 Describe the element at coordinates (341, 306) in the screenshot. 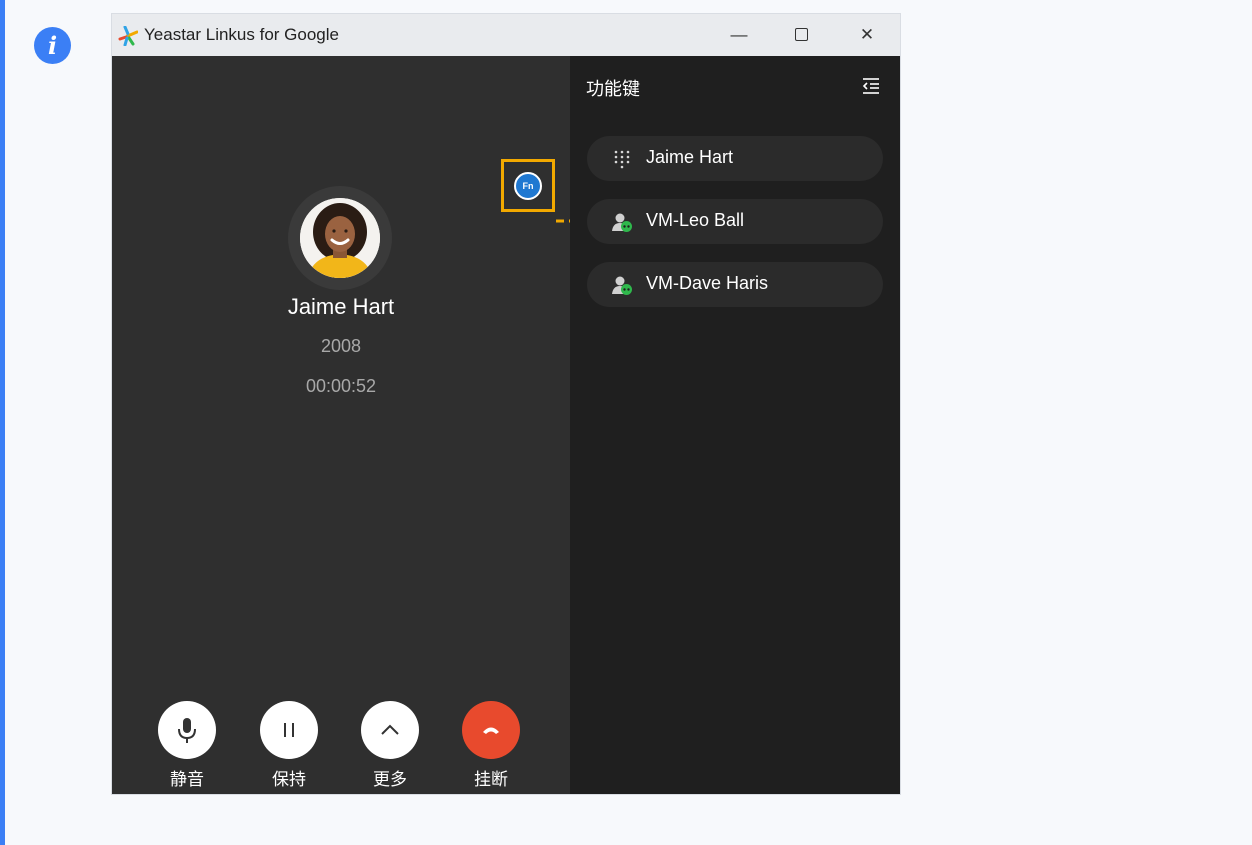

I see `caller-name: Jaime Hart` at that location.